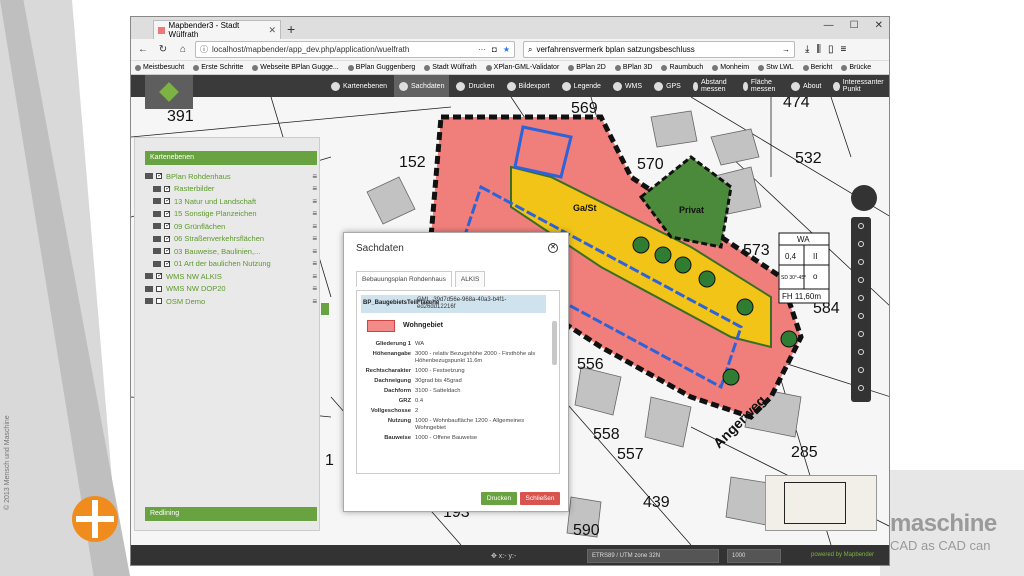 Image resolution: width=1024 pixels, height=576 pixels. What do you see at coordinates (522, 67) in the screenshot?
I see `bookmark-item: XPlan-GML-Validator` at bounding box center [522, 67].